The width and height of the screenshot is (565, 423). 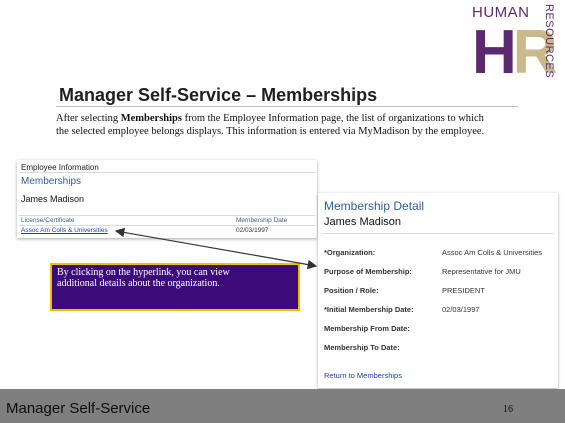 What do you see at coordinates (287, 106) in the screenshot?
I see `title-divider` at bounding box center [287, 106].